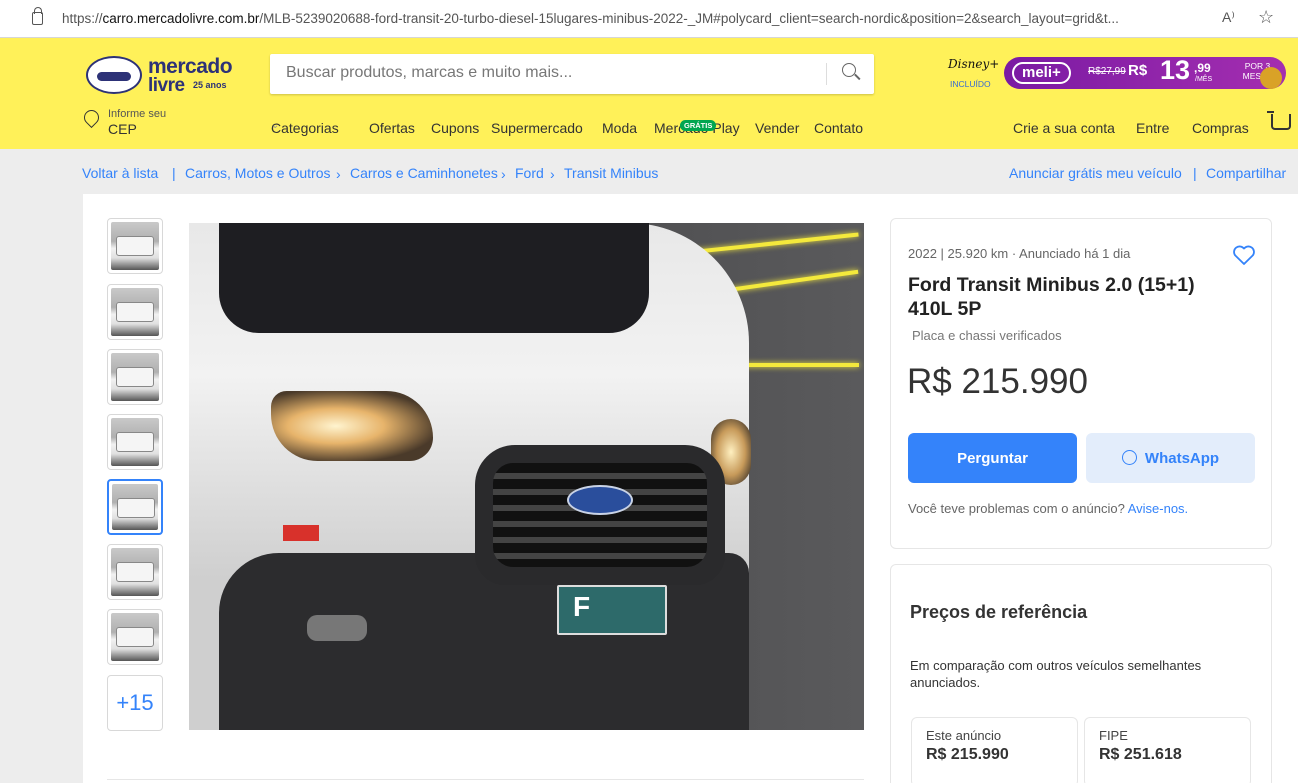  Describe the element at coordinates (619, 128) in the screenshot. I see `nav-moda: Moda` at that location.